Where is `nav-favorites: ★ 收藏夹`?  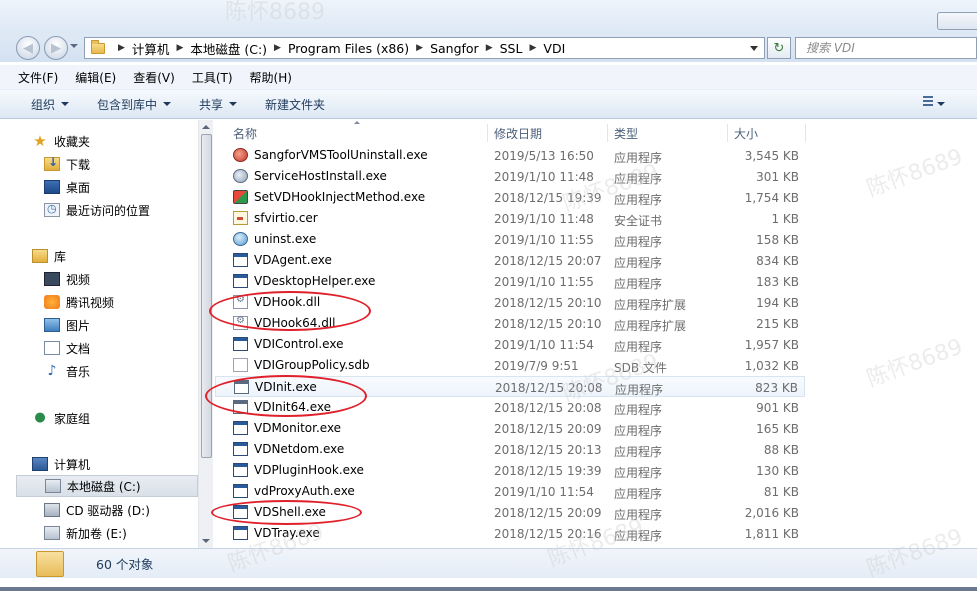 nav-favorites: ★ 收藏夹 is located at coordinates (115, 141).